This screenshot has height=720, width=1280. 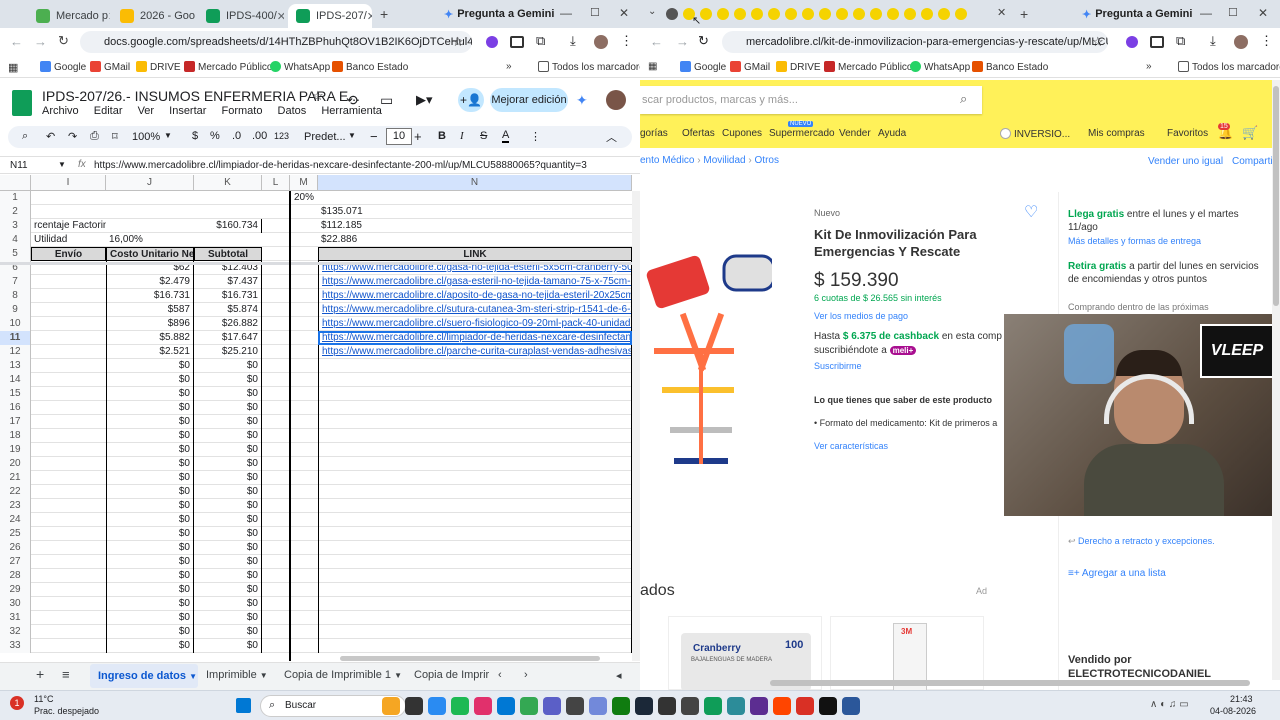 What do you see at coordinates (1213, 41) in the screenshot?
I see `download-icon: ⤓` at bounding box center [1213, 41].